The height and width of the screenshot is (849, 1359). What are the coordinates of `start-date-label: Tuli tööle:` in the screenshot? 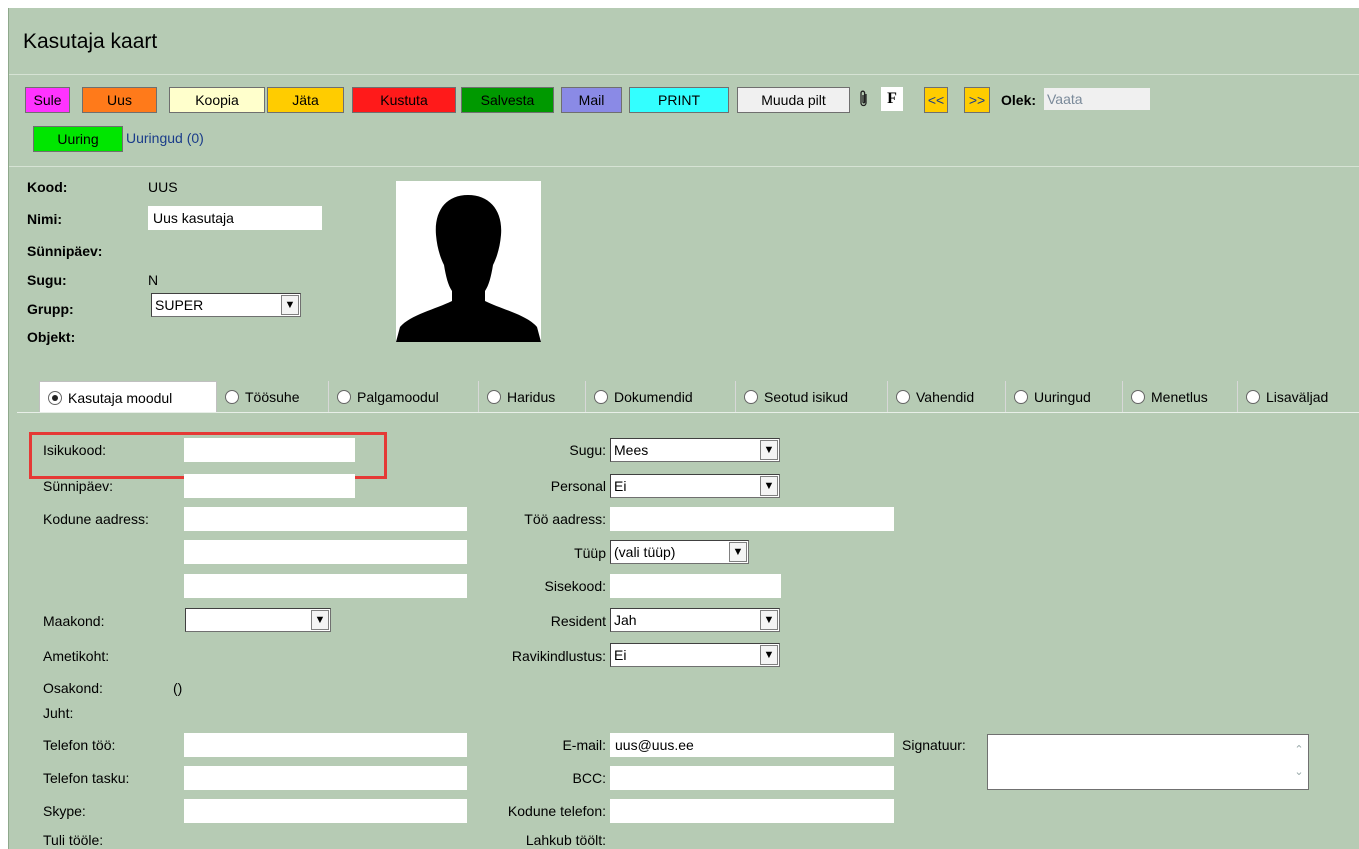 It's located at (73, 840).